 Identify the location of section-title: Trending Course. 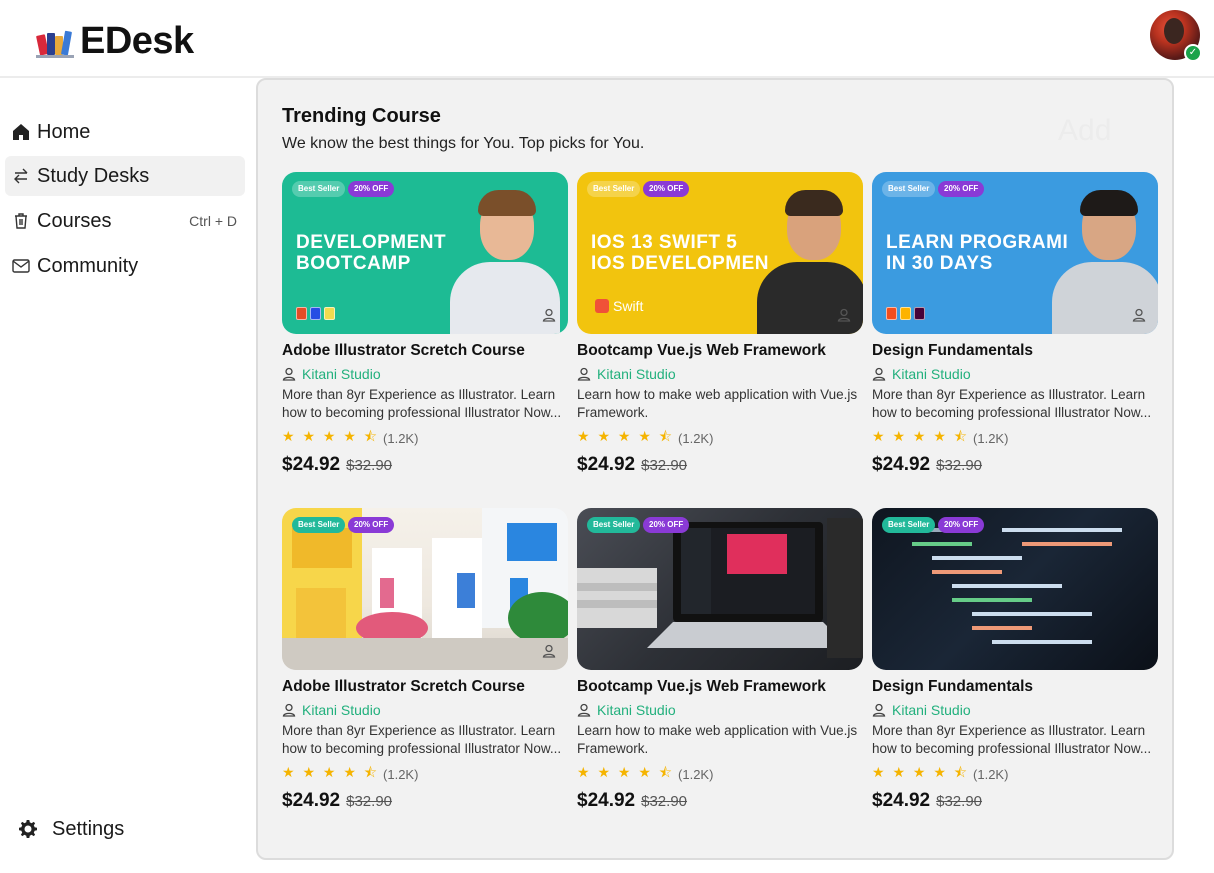
(361, 116).